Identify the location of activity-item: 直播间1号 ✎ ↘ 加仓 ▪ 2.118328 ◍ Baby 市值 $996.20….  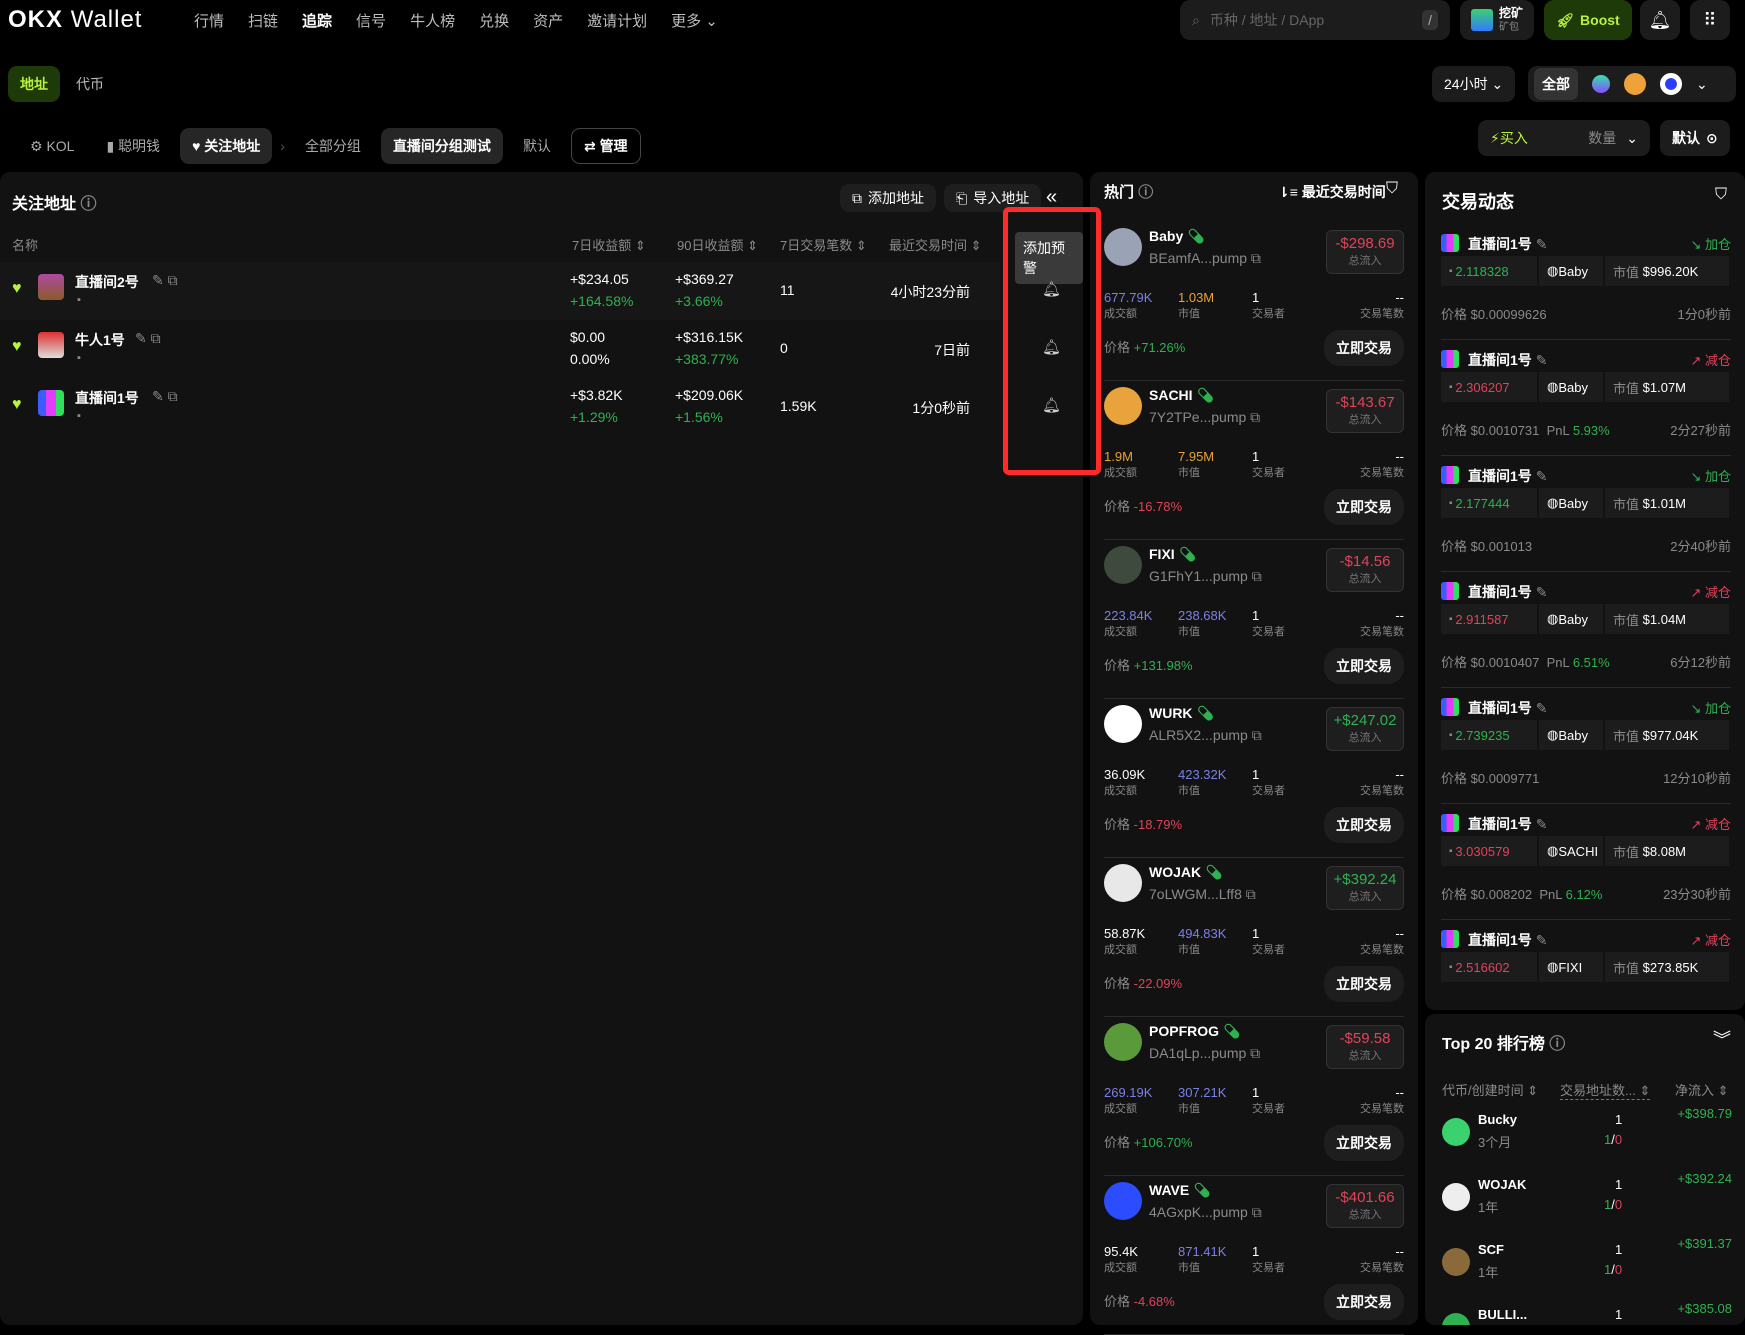
(1586, 282).